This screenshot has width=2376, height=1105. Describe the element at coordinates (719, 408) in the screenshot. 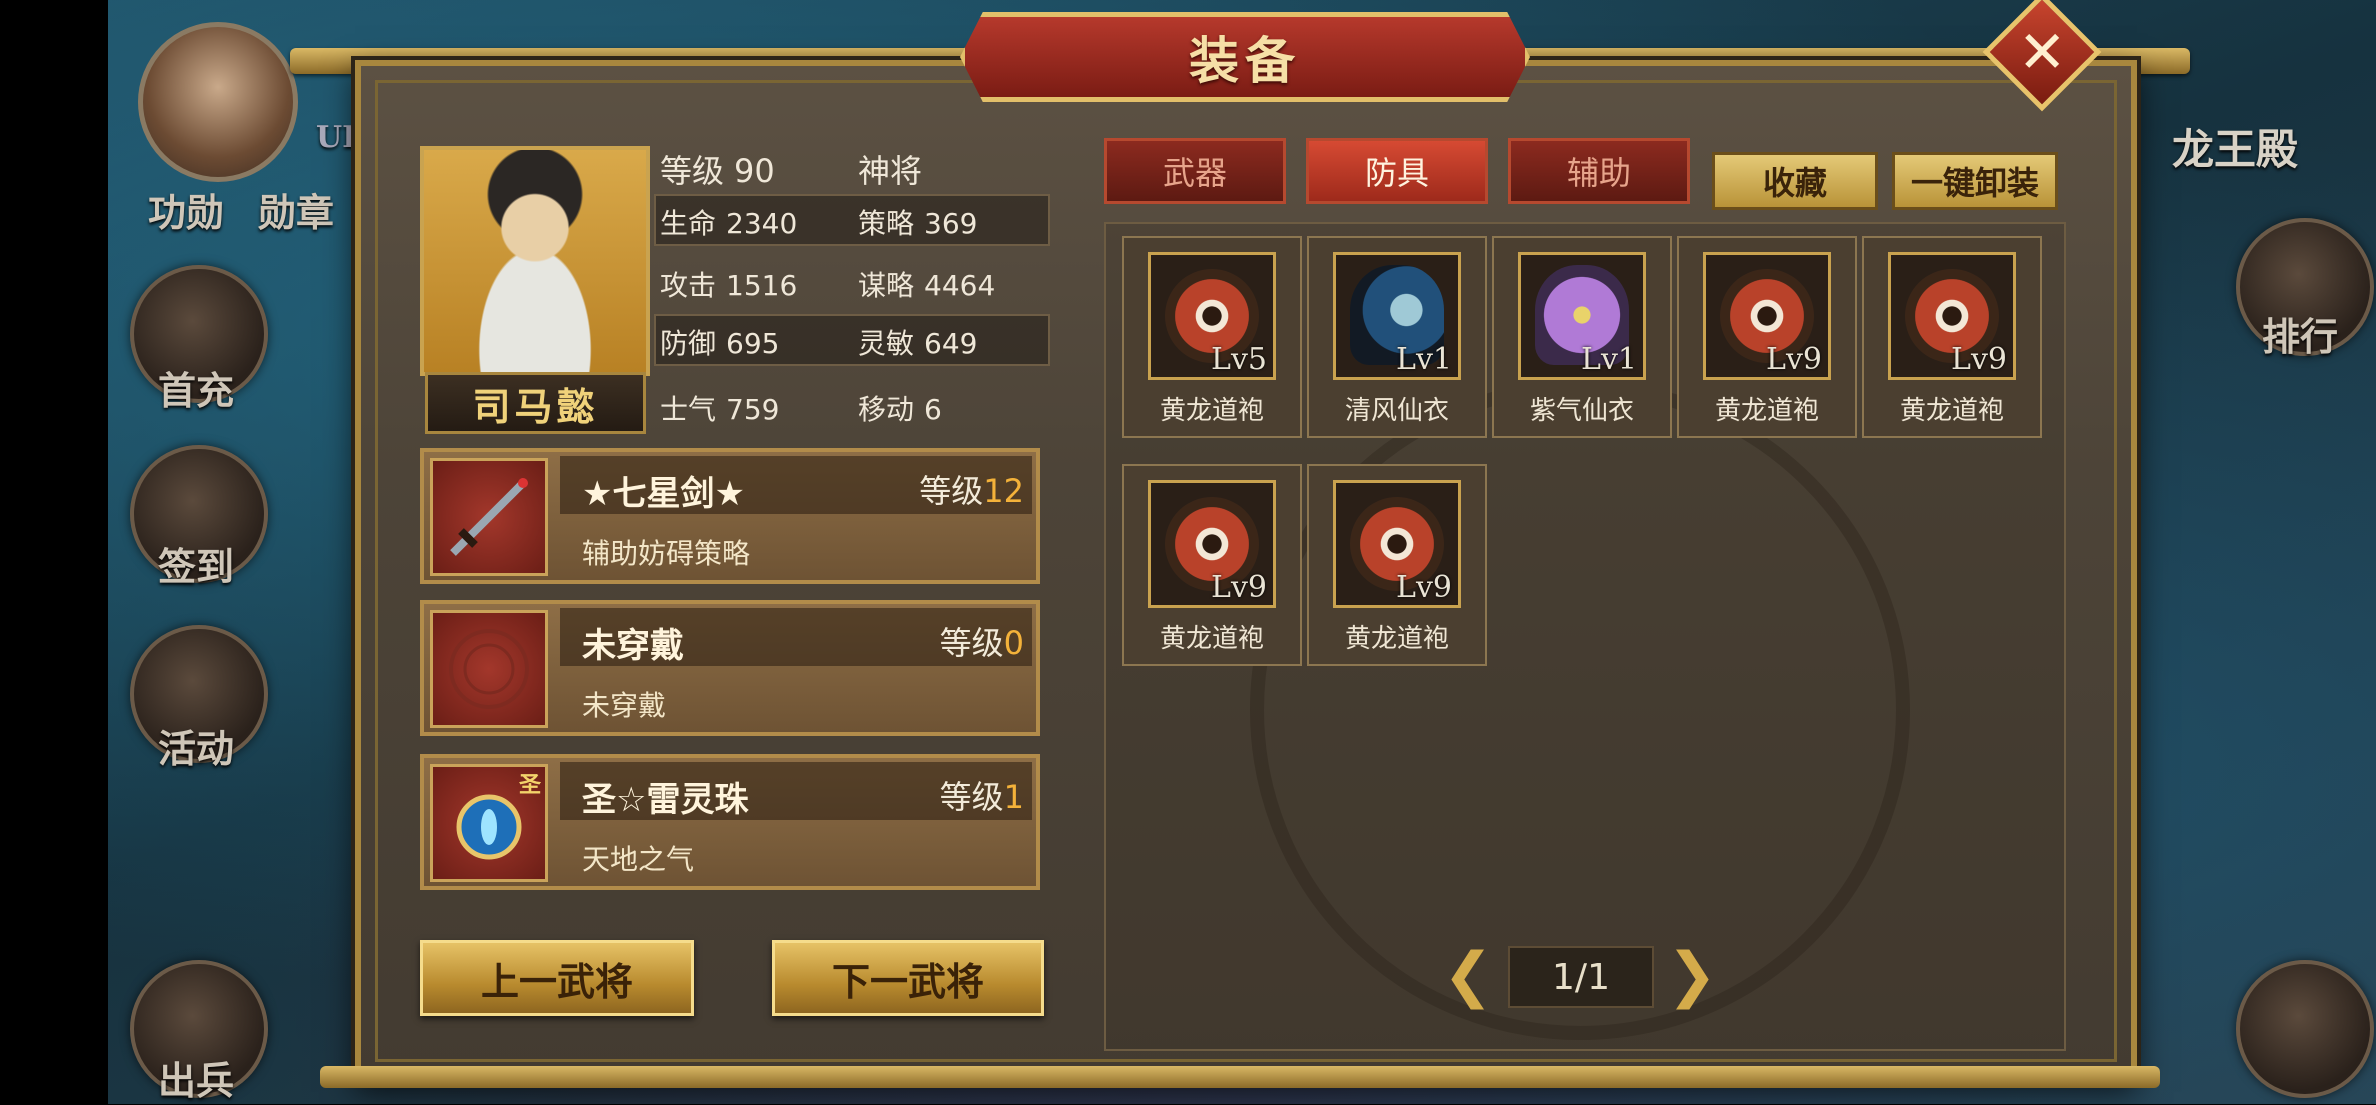

I see `stat-morale: 士气 759` at that location.